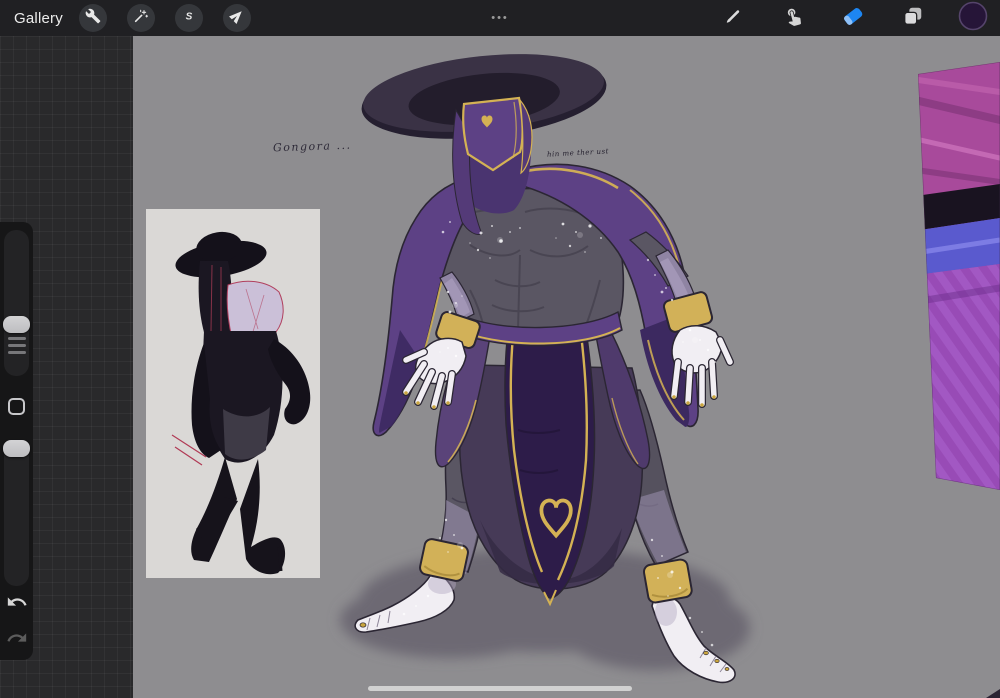 The height and width of the screenshot is (698, 1000). I want to click on brush-size-knob, so click(16, 324).